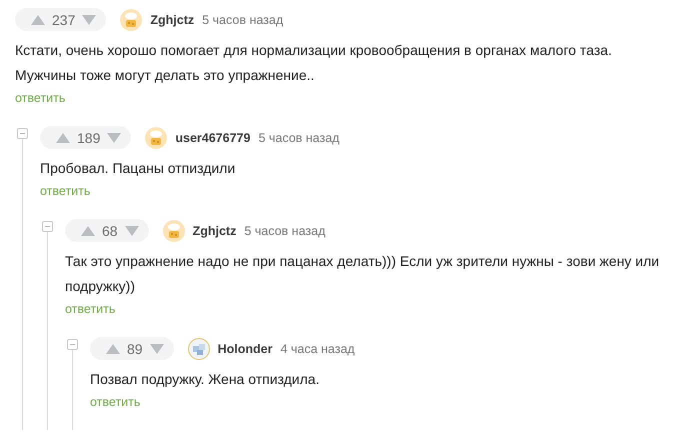 The image size is (691, 436). Describe the element at coordinates (212, 137) in the screenshot. I see `username: user4676779` at that location.